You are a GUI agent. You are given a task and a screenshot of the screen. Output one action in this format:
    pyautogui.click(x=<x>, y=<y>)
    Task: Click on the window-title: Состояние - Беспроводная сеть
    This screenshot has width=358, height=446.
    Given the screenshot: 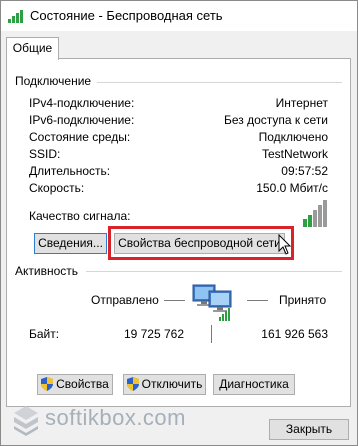 What is the action you would take?
    pyautogui.click(x=126, y=15)
    